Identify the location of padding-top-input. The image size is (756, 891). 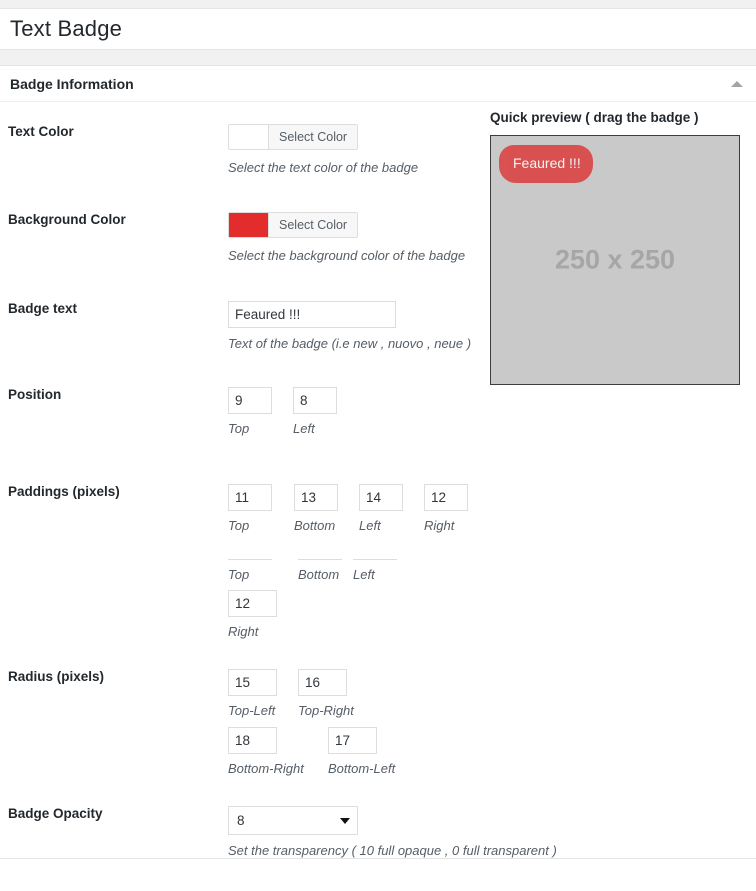
(250, 497).